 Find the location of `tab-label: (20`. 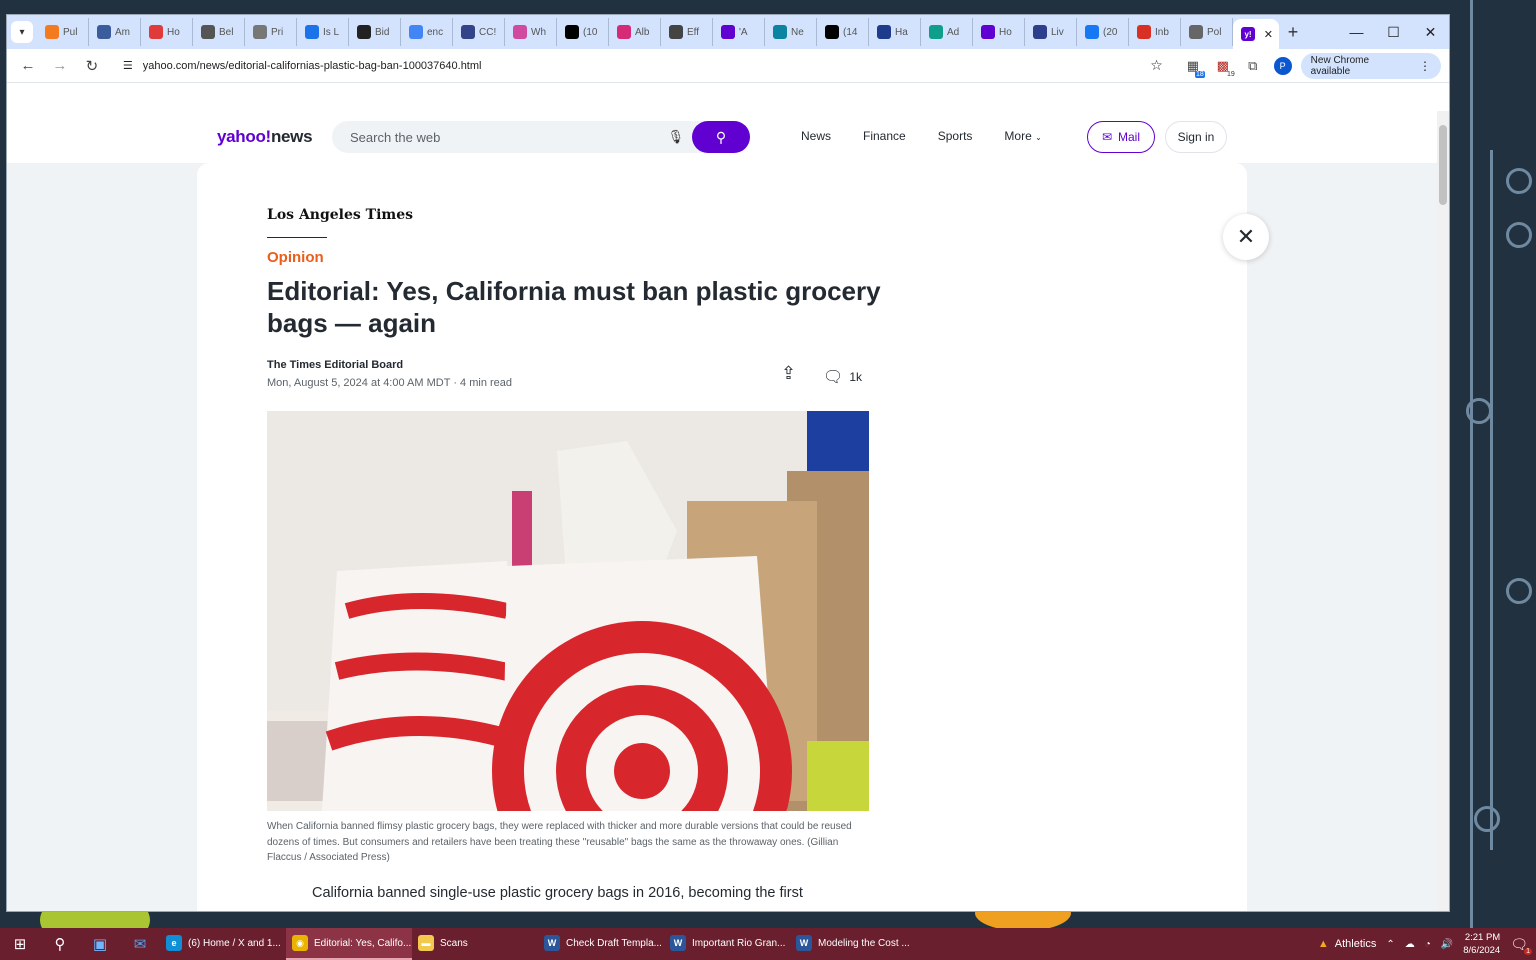

tab-label: (20 is located at coordinates (1110, 32).